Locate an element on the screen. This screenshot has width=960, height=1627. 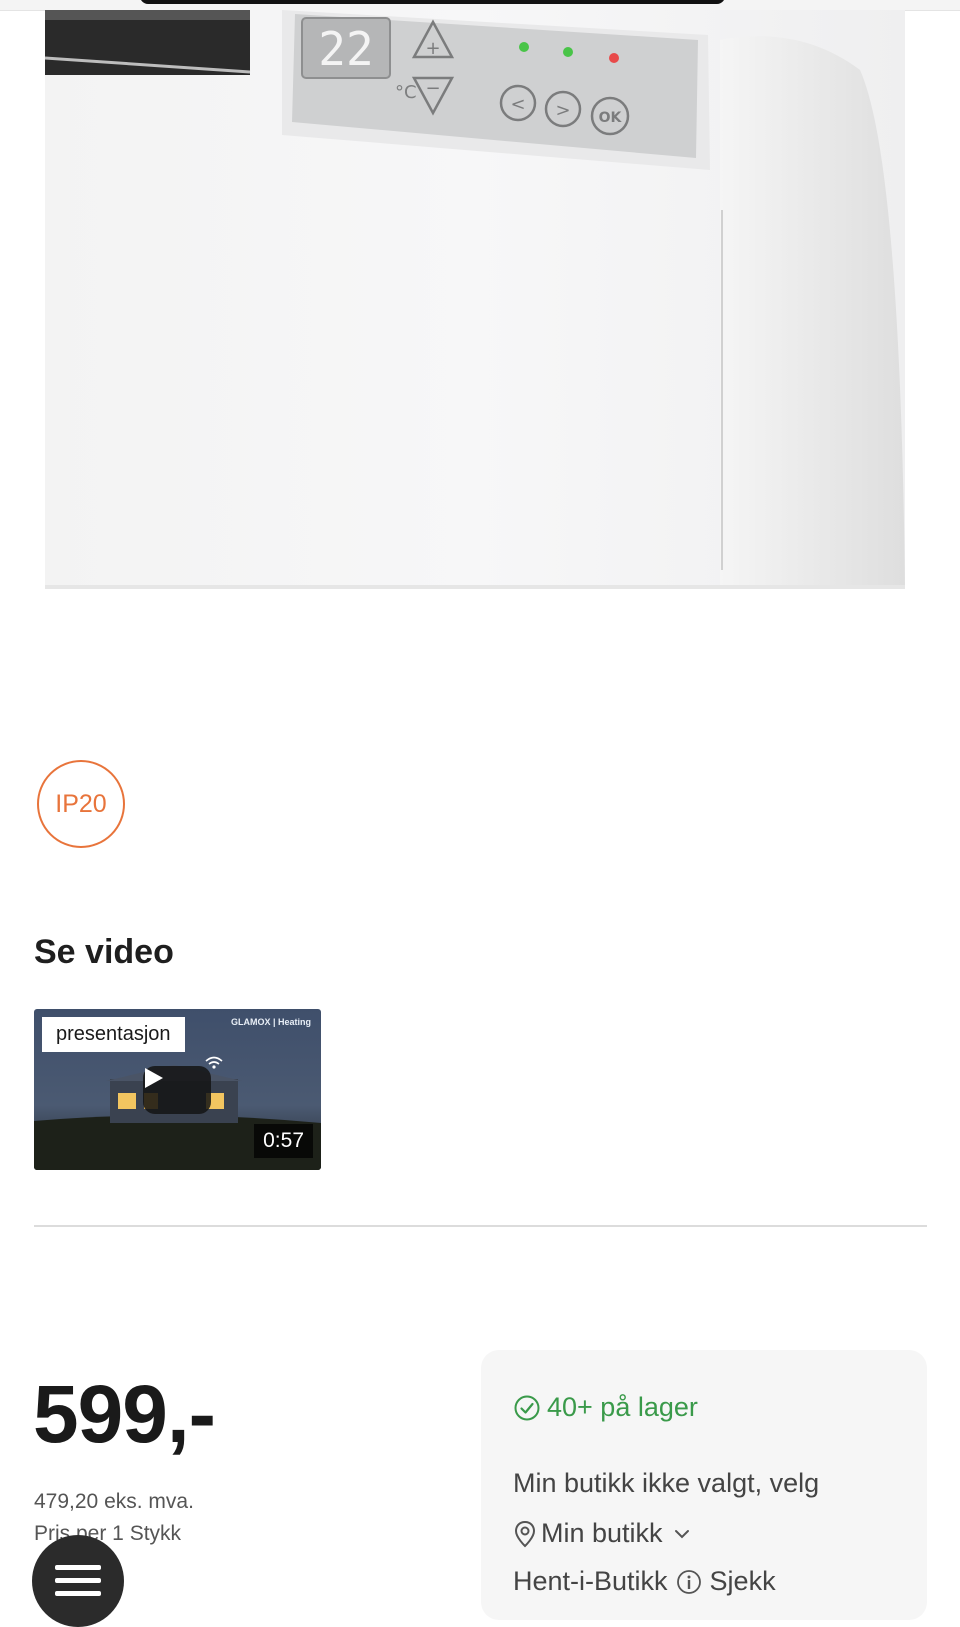
product-price: 599,- is located at coordinates (124, 1414).